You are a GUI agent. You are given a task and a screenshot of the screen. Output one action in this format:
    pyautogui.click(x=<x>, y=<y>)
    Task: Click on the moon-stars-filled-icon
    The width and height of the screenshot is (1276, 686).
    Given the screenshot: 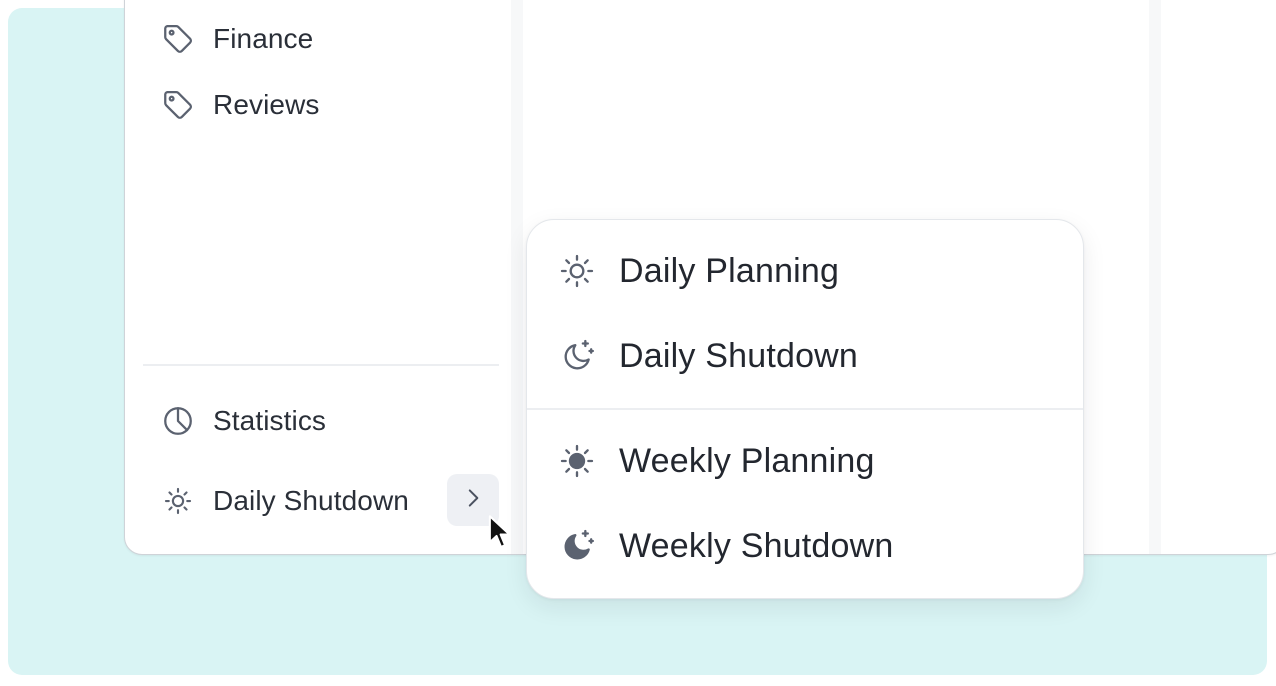 What is the action you would take?
    pyautogui.click(x=577, y=546)
    